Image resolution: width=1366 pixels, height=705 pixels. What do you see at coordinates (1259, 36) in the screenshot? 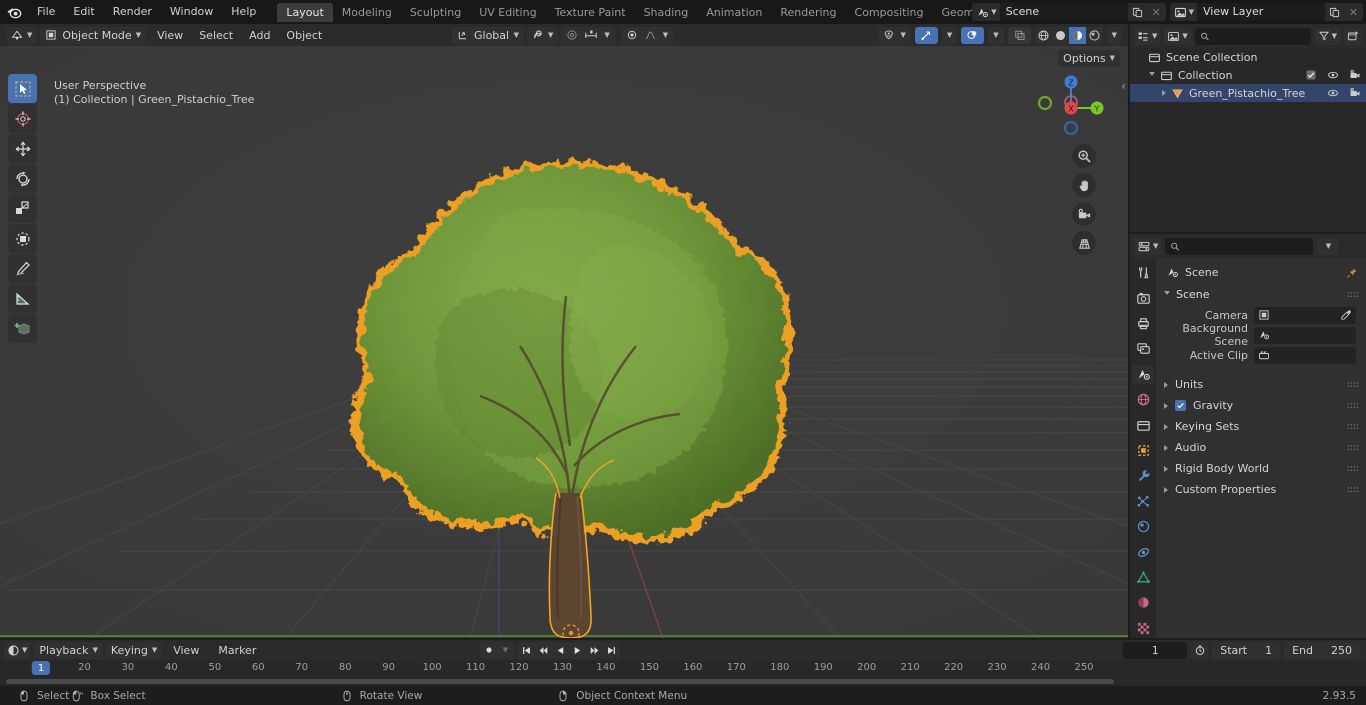
I see `outliner-search-input` at bounding box center [1259, 36].